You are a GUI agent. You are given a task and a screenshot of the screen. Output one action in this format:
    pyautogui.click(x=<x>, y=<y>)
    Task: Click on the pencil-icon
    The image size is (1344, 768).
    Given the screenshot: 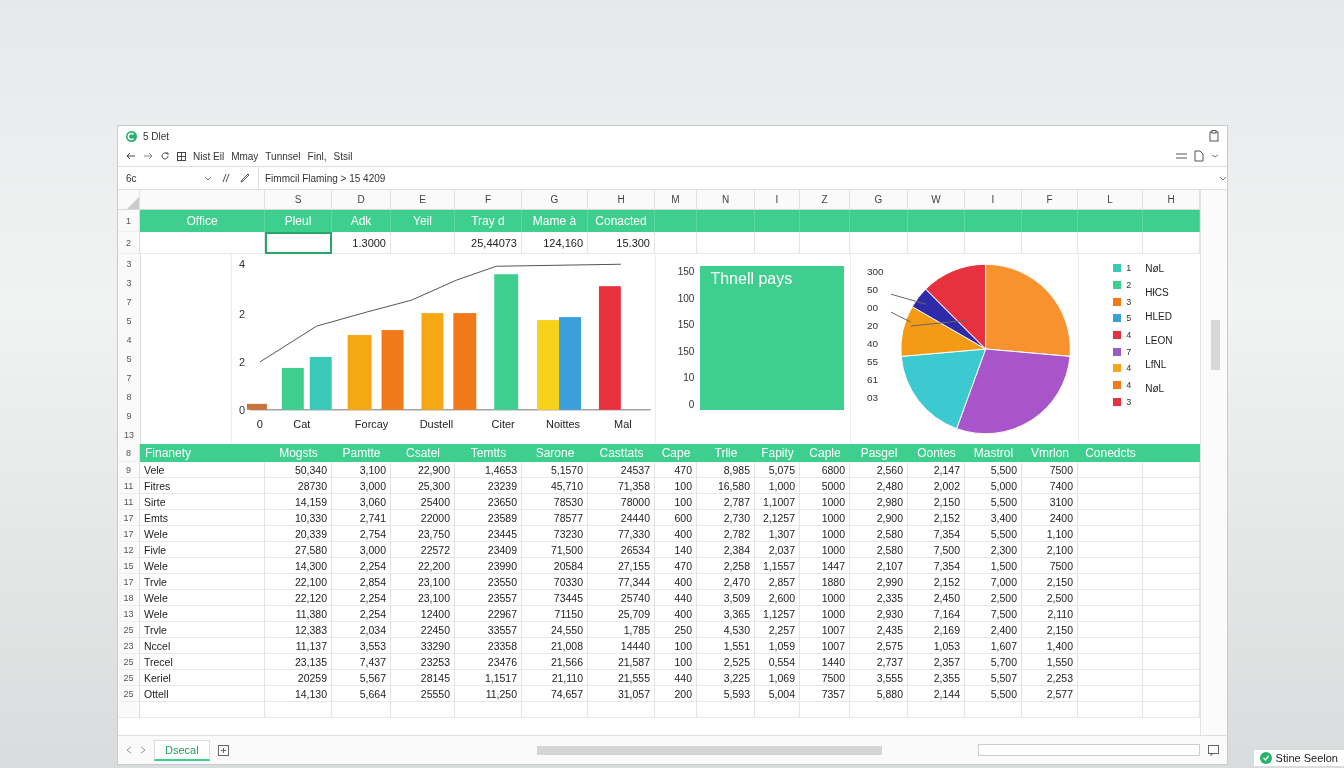 What is the action you would take?
    pyautogui.click(x=245, y=178)
    